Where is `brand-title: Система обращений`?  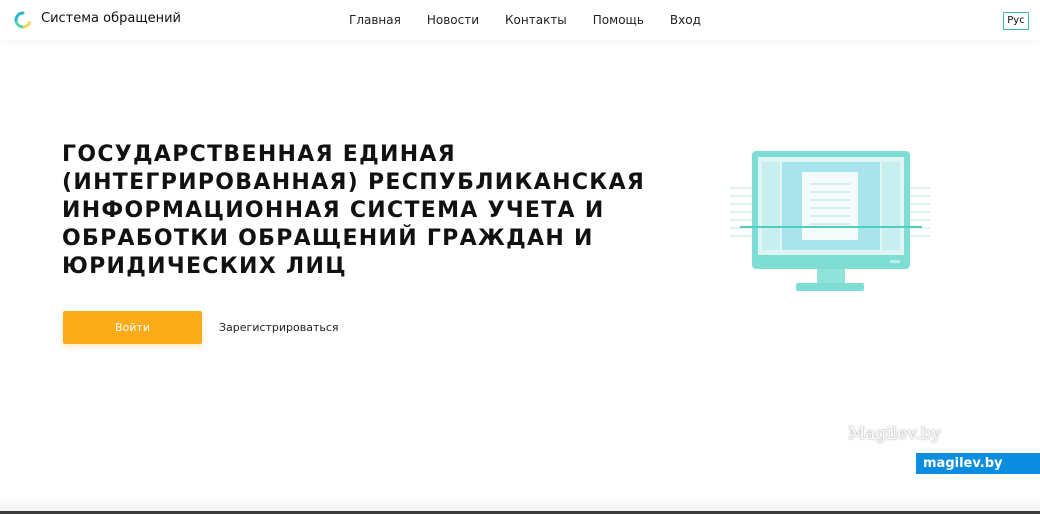 brand-title: Система обращений is located at coordinates (111, 18).